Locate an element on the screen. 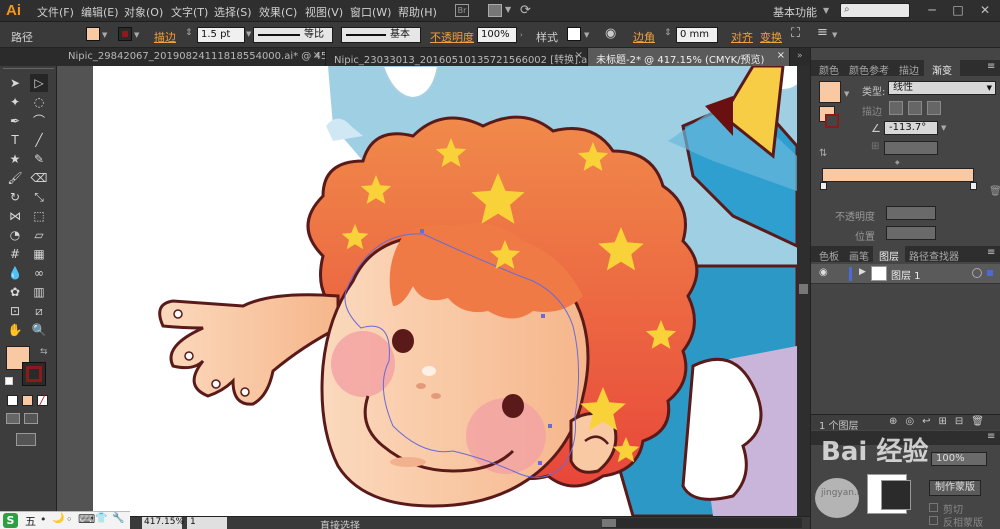 This screenshot has width=1000, height=529. slice-tool: ⧄ is located at coordinates (39, 311).